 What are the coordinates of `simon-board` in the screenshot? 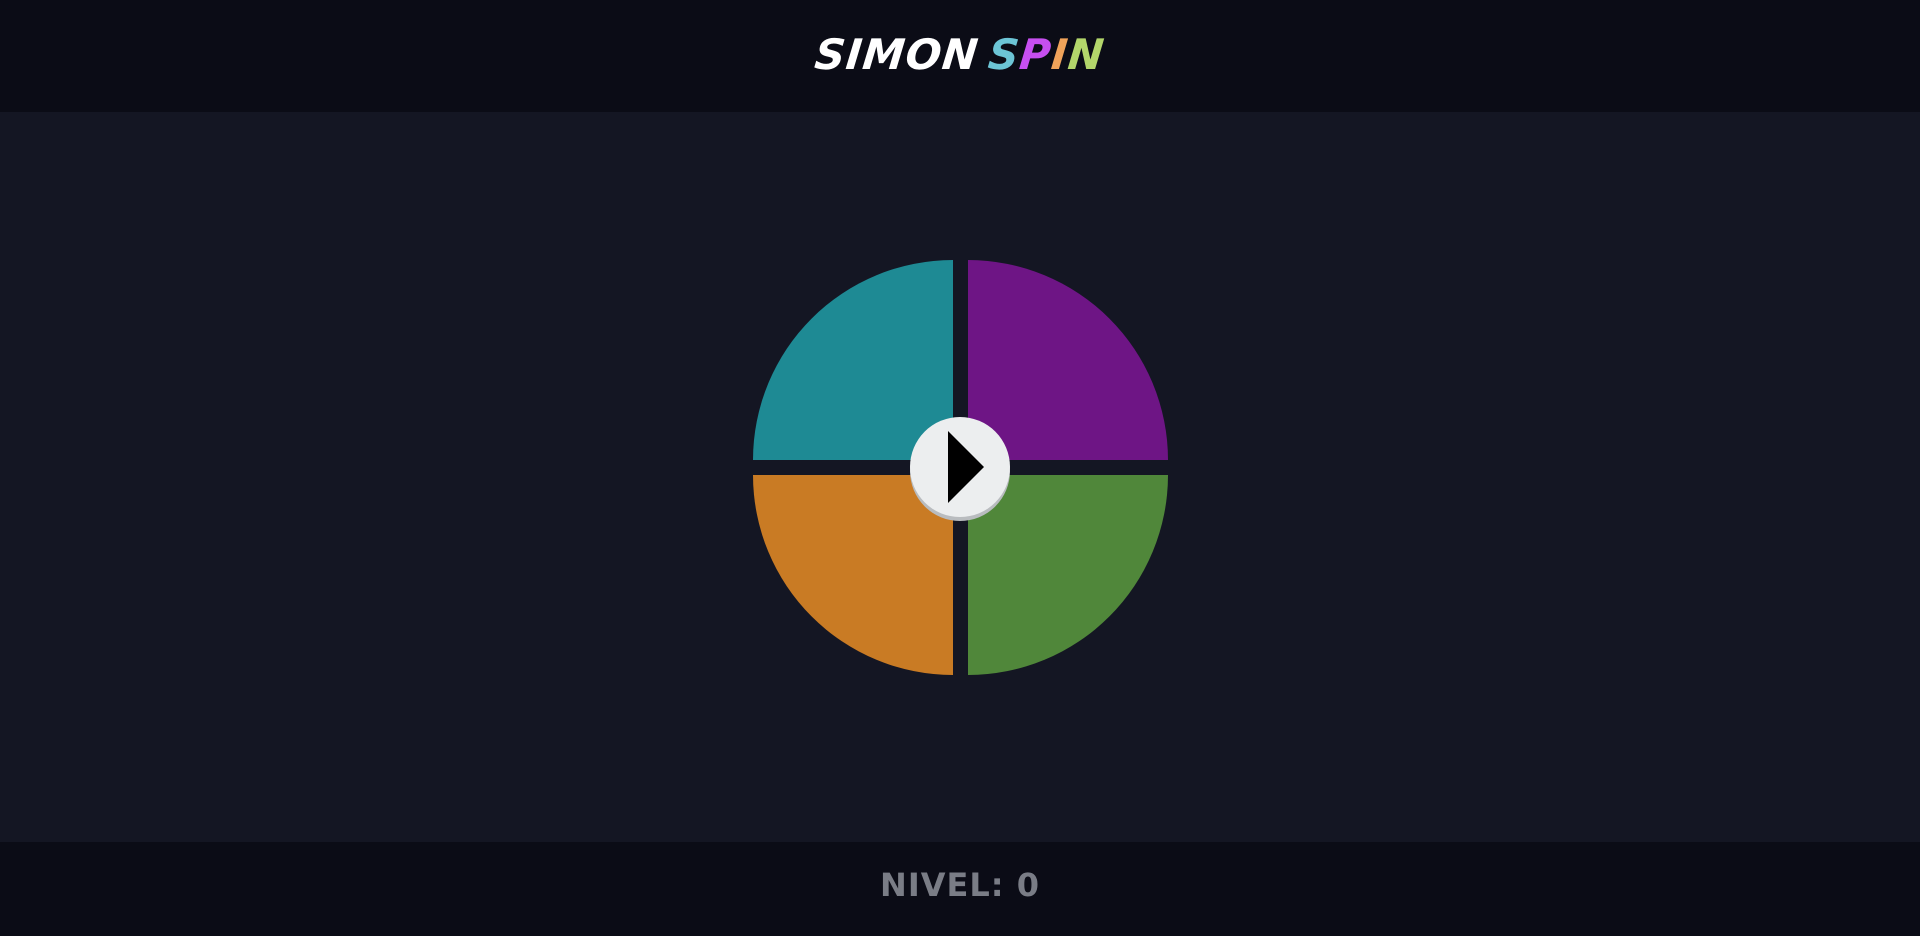 It's located at (960, 467).